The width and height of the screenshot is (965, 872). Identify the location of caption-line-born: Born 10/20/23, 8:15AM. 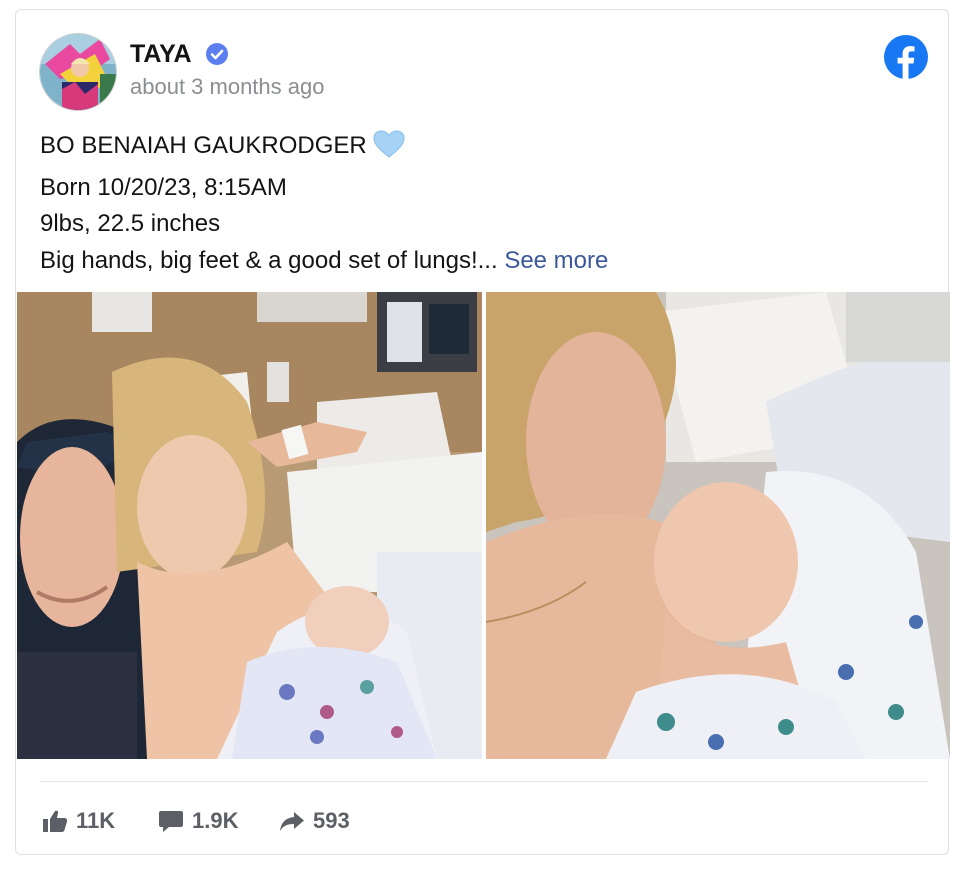
(163, 187).